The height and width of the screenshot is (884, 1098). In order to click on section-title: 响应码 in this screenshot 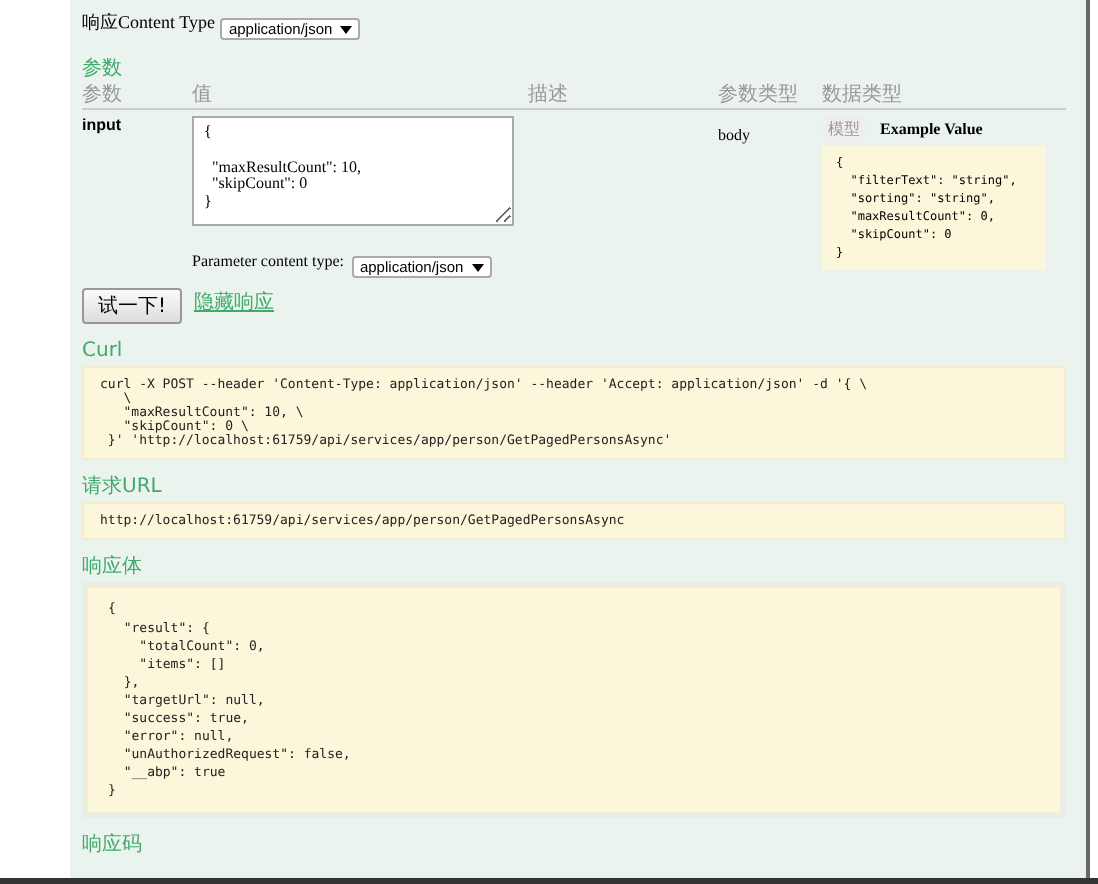, I will do `click(112, 845)`.